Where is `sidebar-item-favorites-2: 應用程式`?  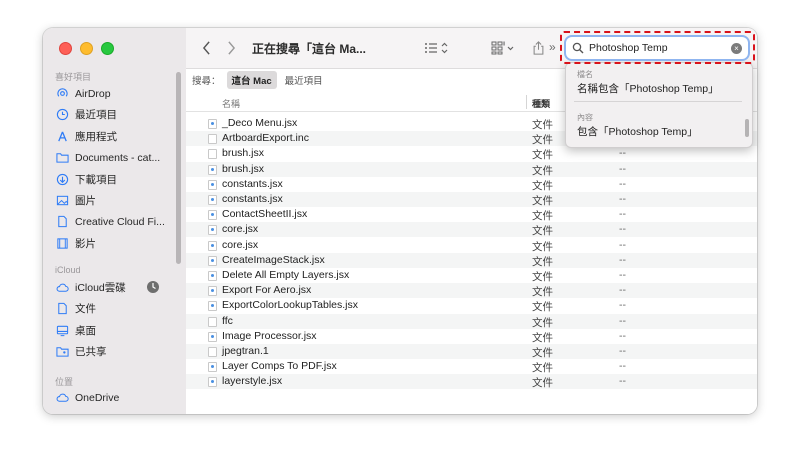
sidebar-item-favorites-2: 應用程式 is located at coordinates (116, 136).